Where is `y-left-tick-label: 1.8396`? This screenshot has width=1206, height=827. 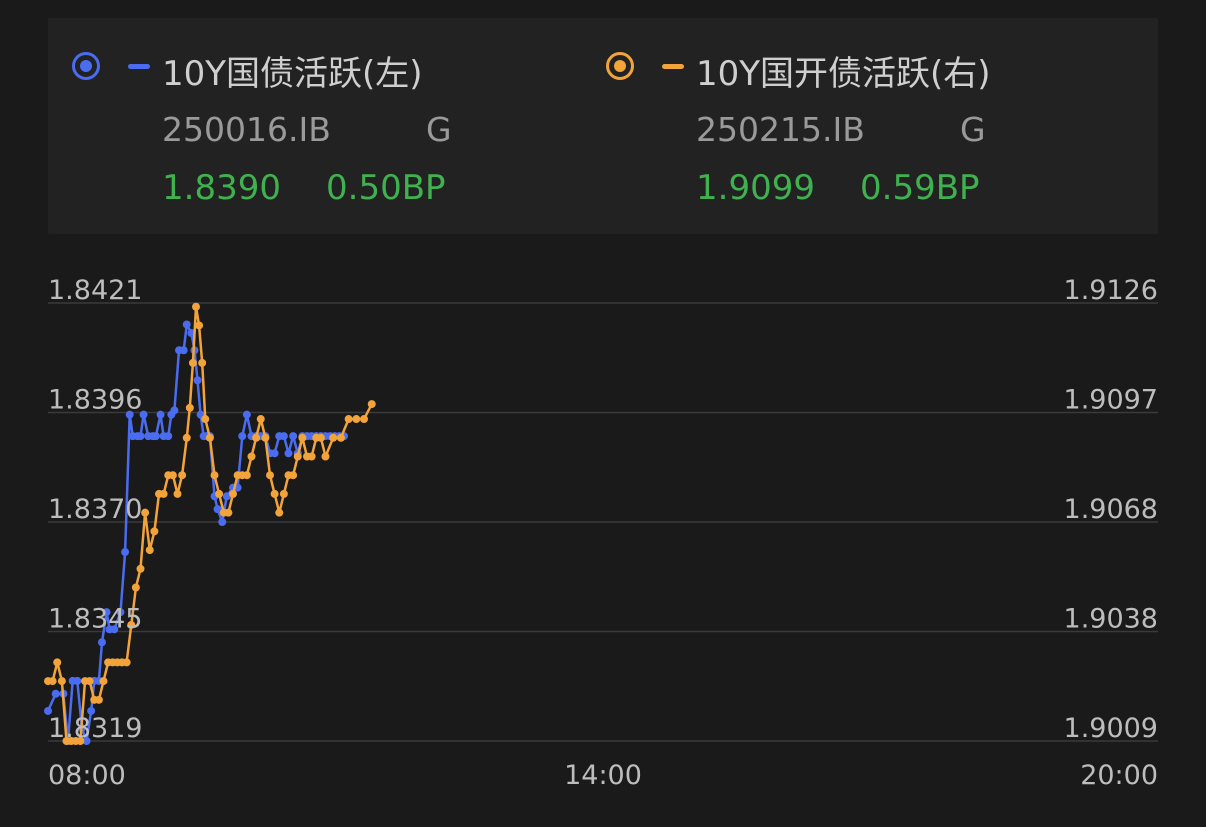 y-left-tick-label: 1.8396 is located at coordinates (95, 400).